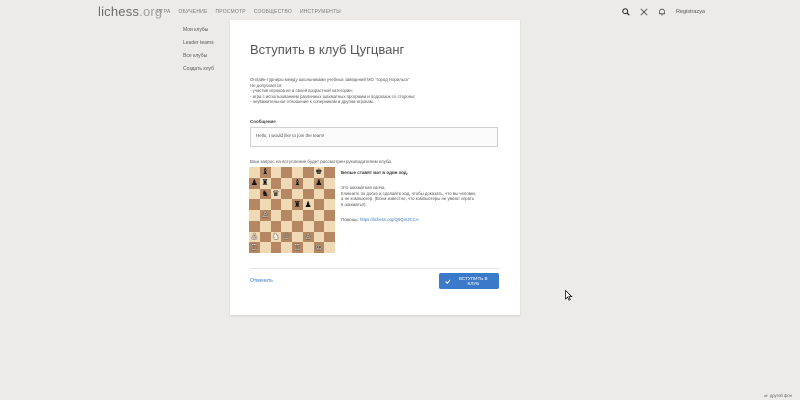 The height and width of the screenshot is (400, 800). I want to click on black-piece-icon: ♛, so click(275, 193).